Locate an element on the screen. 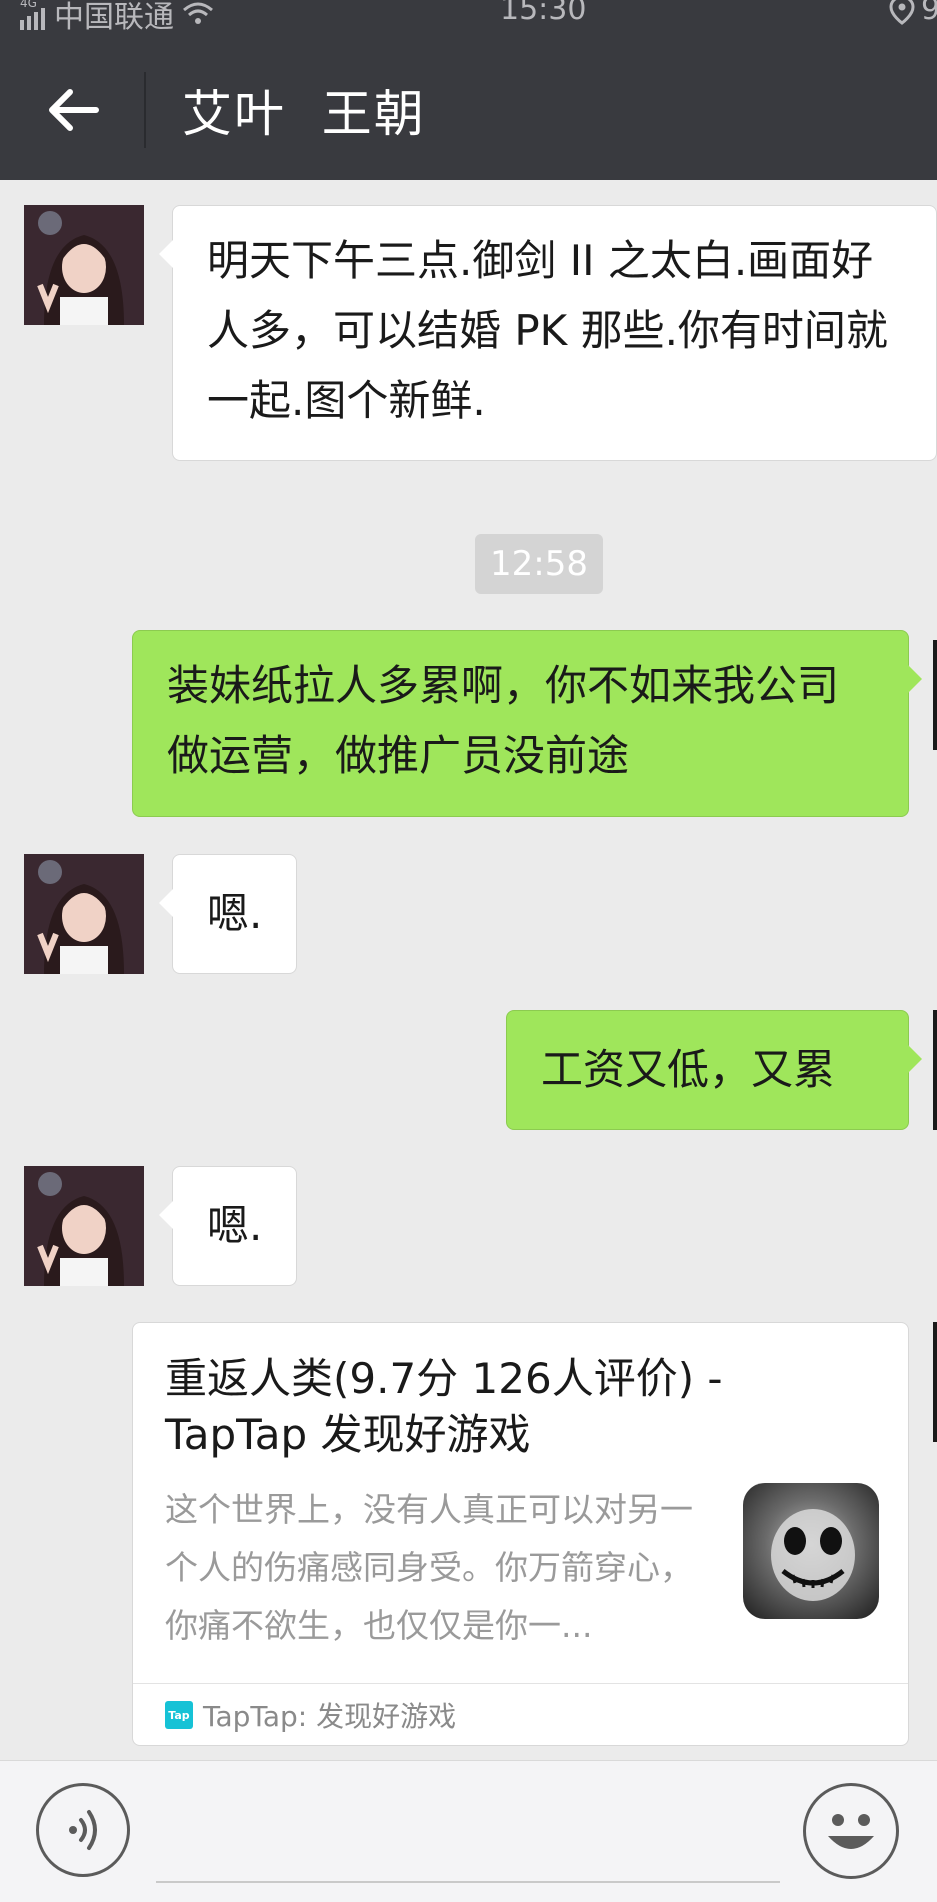 The width and height of the screenshot is (937, 1902). taptap-logo-icon: Tap is located at coordinates (179, 1715).